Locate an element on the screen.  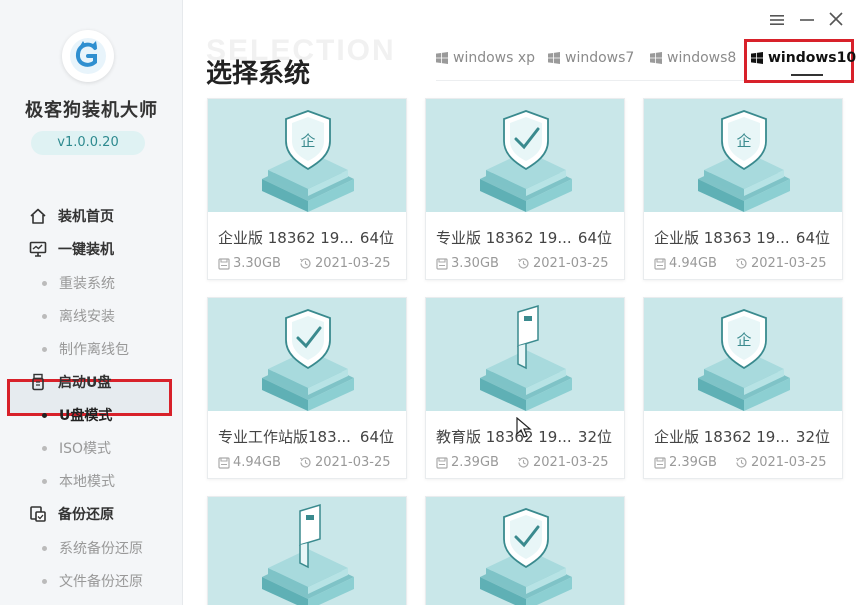
tab-windows10: windows10 is located at coordinates (803, 58).